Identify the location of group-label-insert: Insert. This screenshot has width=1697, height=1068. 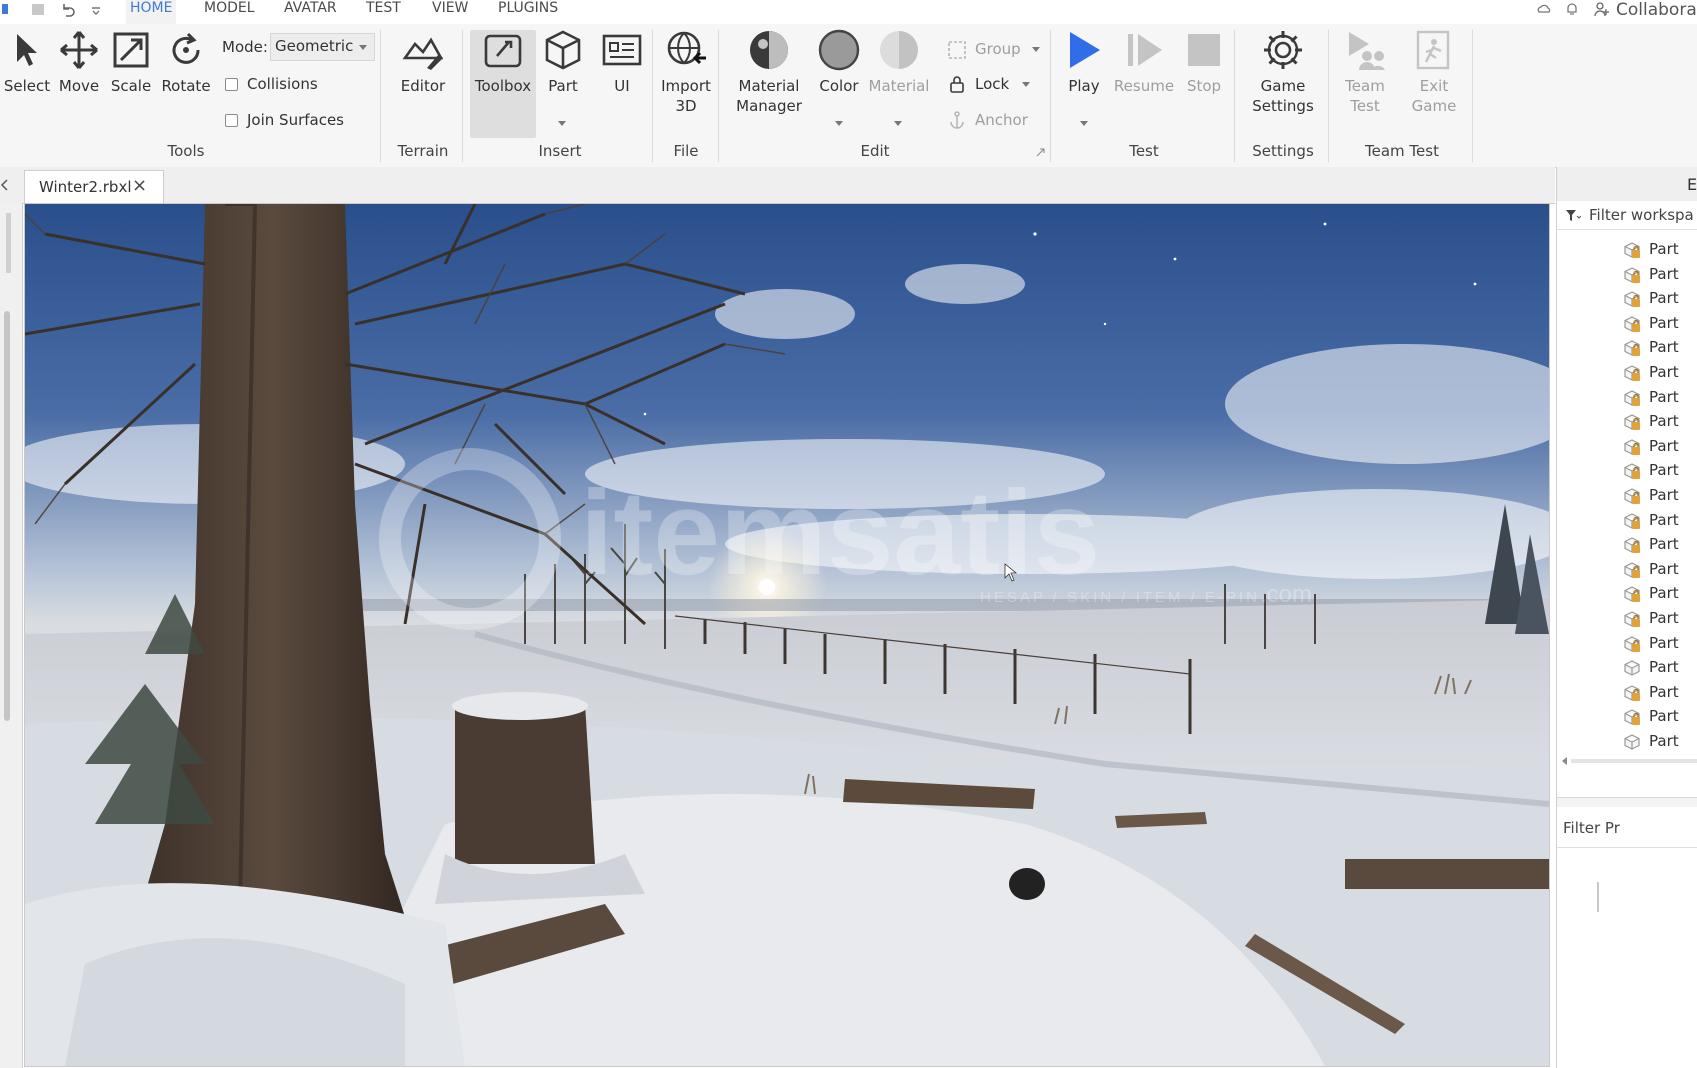
(560, 151).